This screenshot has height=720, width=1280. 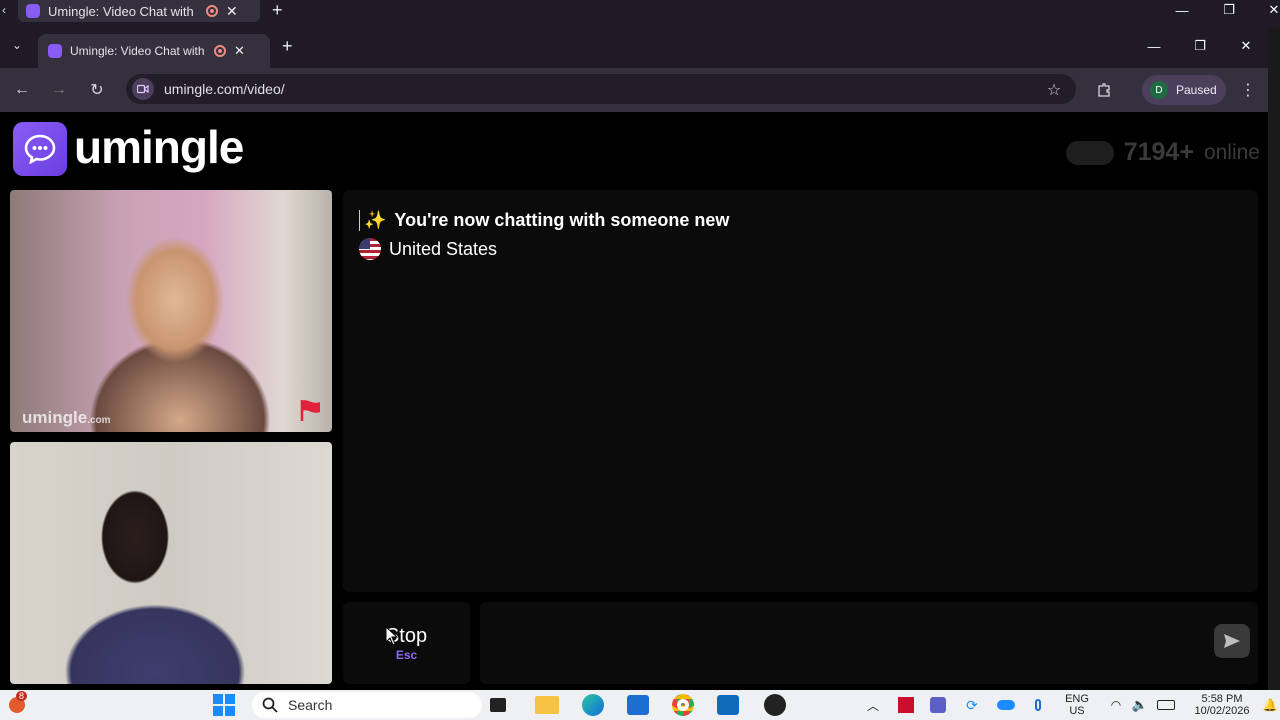 What do you see at coordinates (906, 705) in the screenshot?
I see `tray-app-icon` at bounding box center [906, 705].